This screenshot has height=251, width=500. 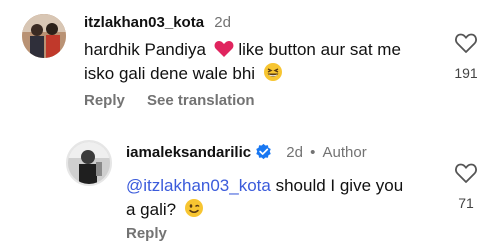 I want to click on see-translation-button: See translation, so click(x=201, y=100).